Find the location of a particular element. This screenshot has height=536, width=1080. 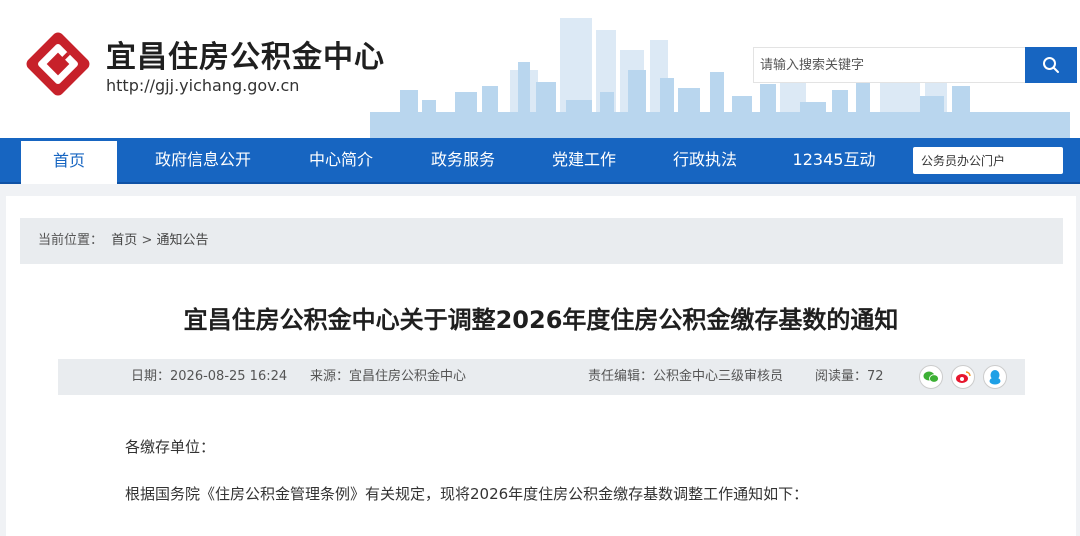

qq-share-button is located at coordinates (995, 377).